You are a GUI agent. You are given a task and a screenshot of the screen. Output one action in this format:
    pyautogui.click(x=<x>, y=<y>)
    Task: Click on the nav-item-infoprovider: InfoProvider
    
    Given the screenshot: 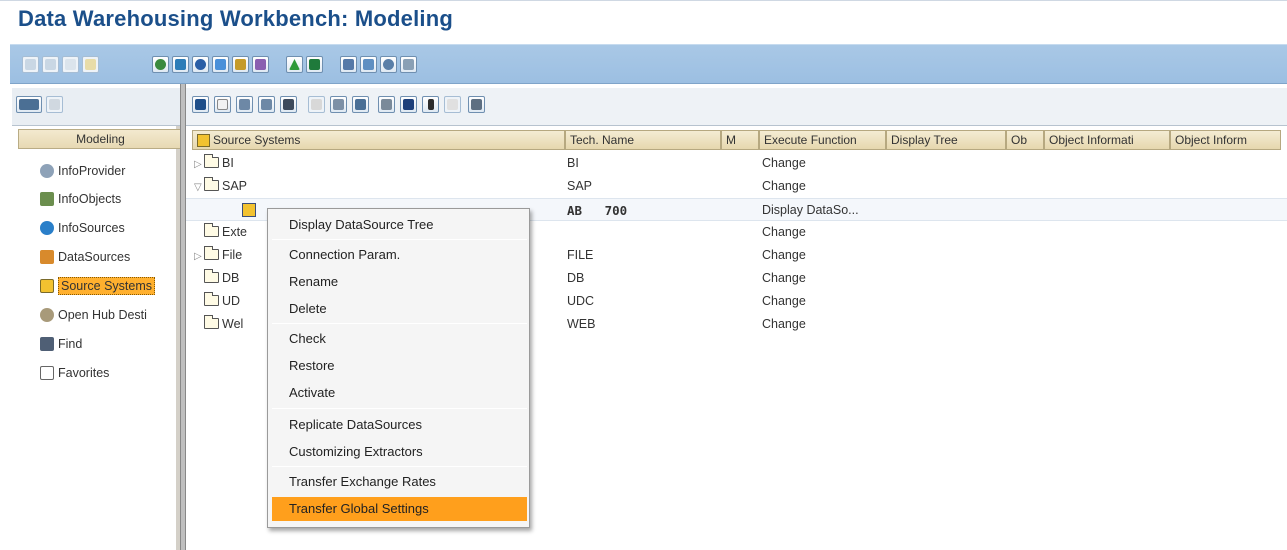 What is the action you would take?
    pyautogui.click(x=82, y=171)
    